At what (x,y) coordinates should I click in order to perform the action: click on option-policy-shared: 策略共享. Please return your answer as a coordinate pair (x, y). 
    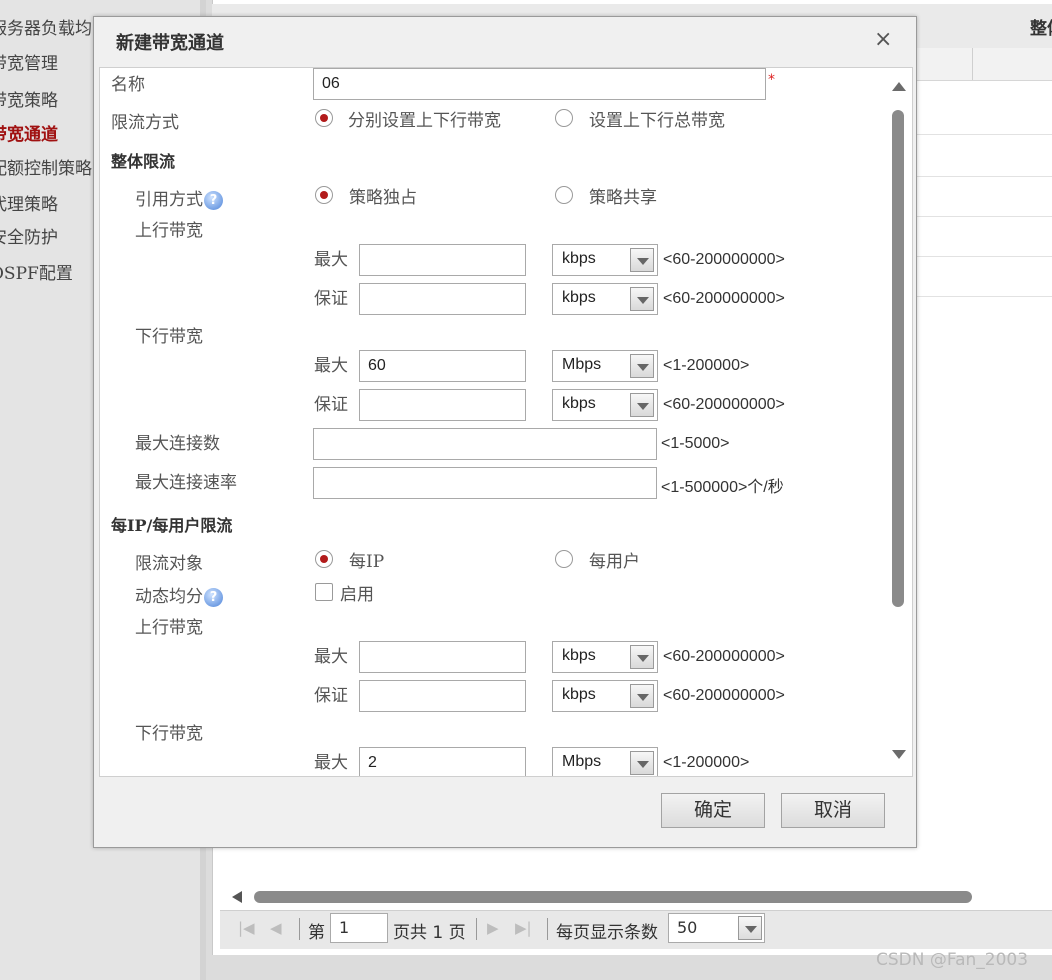
    Looking at the image, I should click on (623, 198).